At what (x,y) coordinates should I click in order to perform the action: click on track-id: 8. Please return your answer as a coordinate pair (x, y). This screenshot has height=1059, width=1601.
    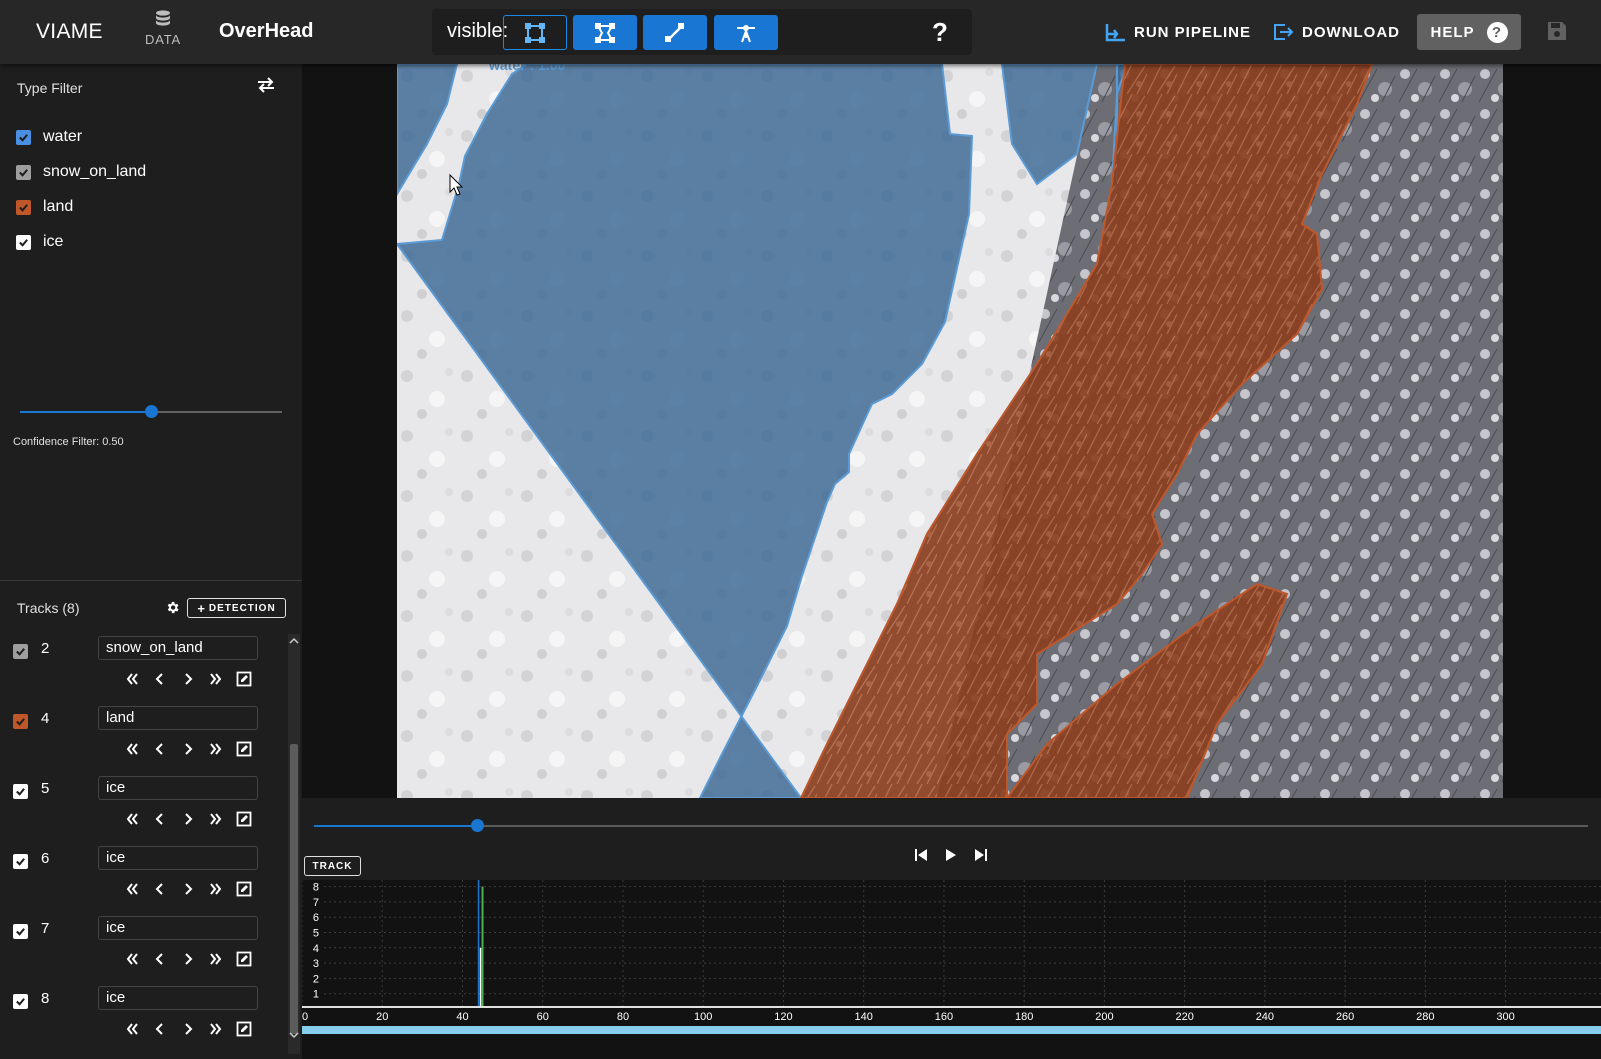
    Looking at the image, I should click on (45, 998).